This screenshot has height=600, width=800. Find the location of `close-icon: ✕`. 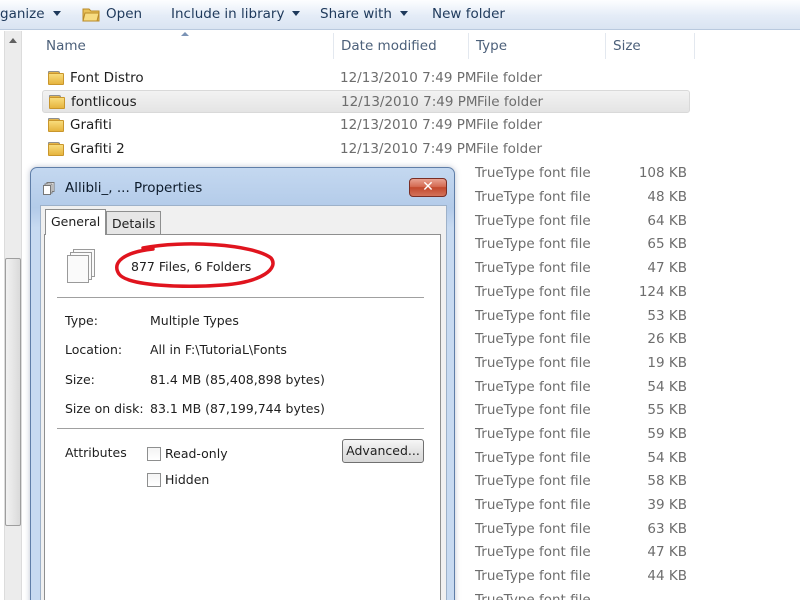

close-icon: ✕ is located at coordinates (428, 187).